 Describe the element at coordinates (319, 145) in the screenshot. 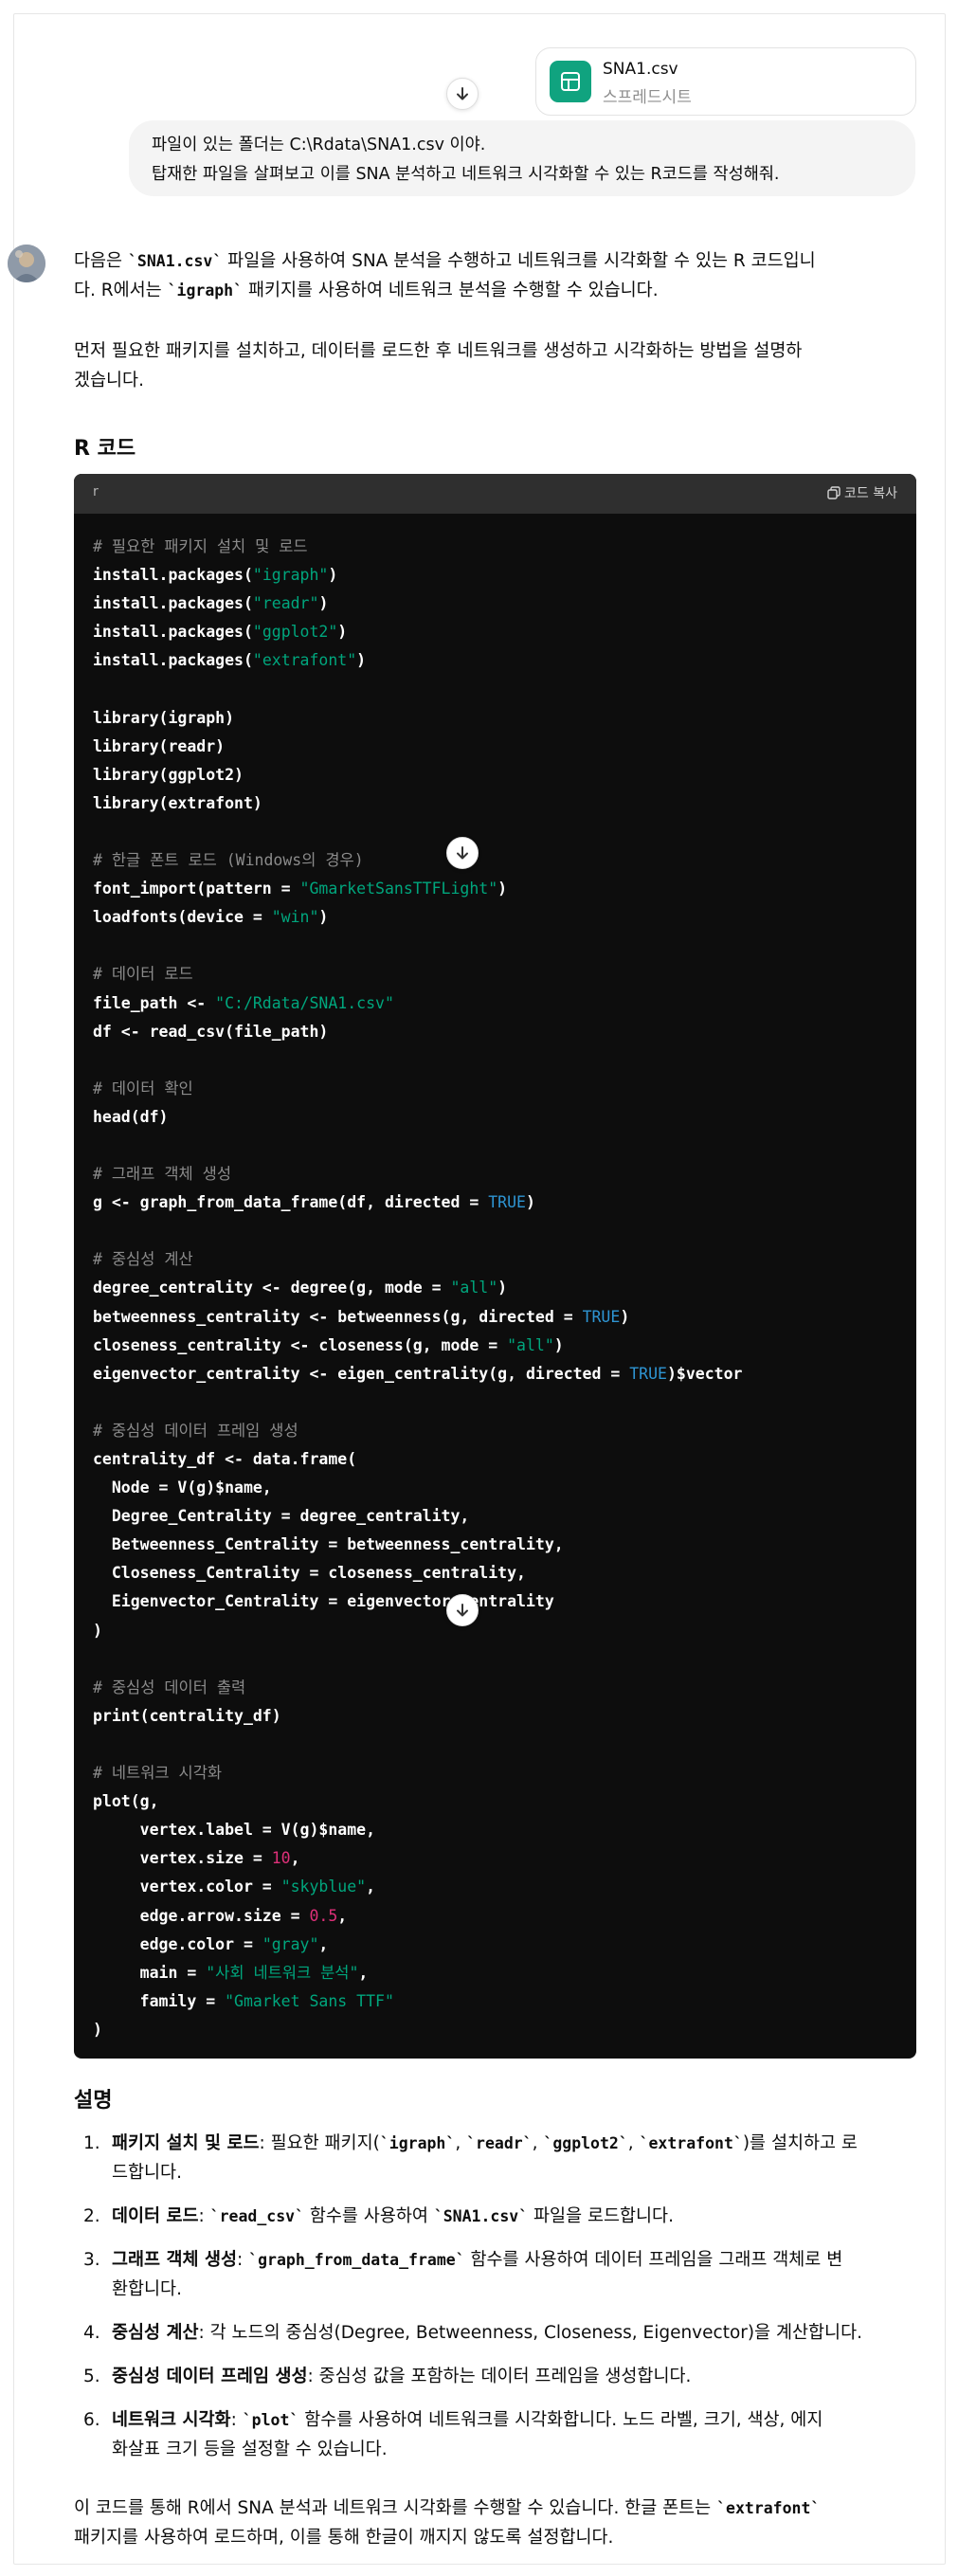

I see `user-message-line: 파일이 있는 폴더는 C:\Rdata\SNA1.csv 이야.` at that location.